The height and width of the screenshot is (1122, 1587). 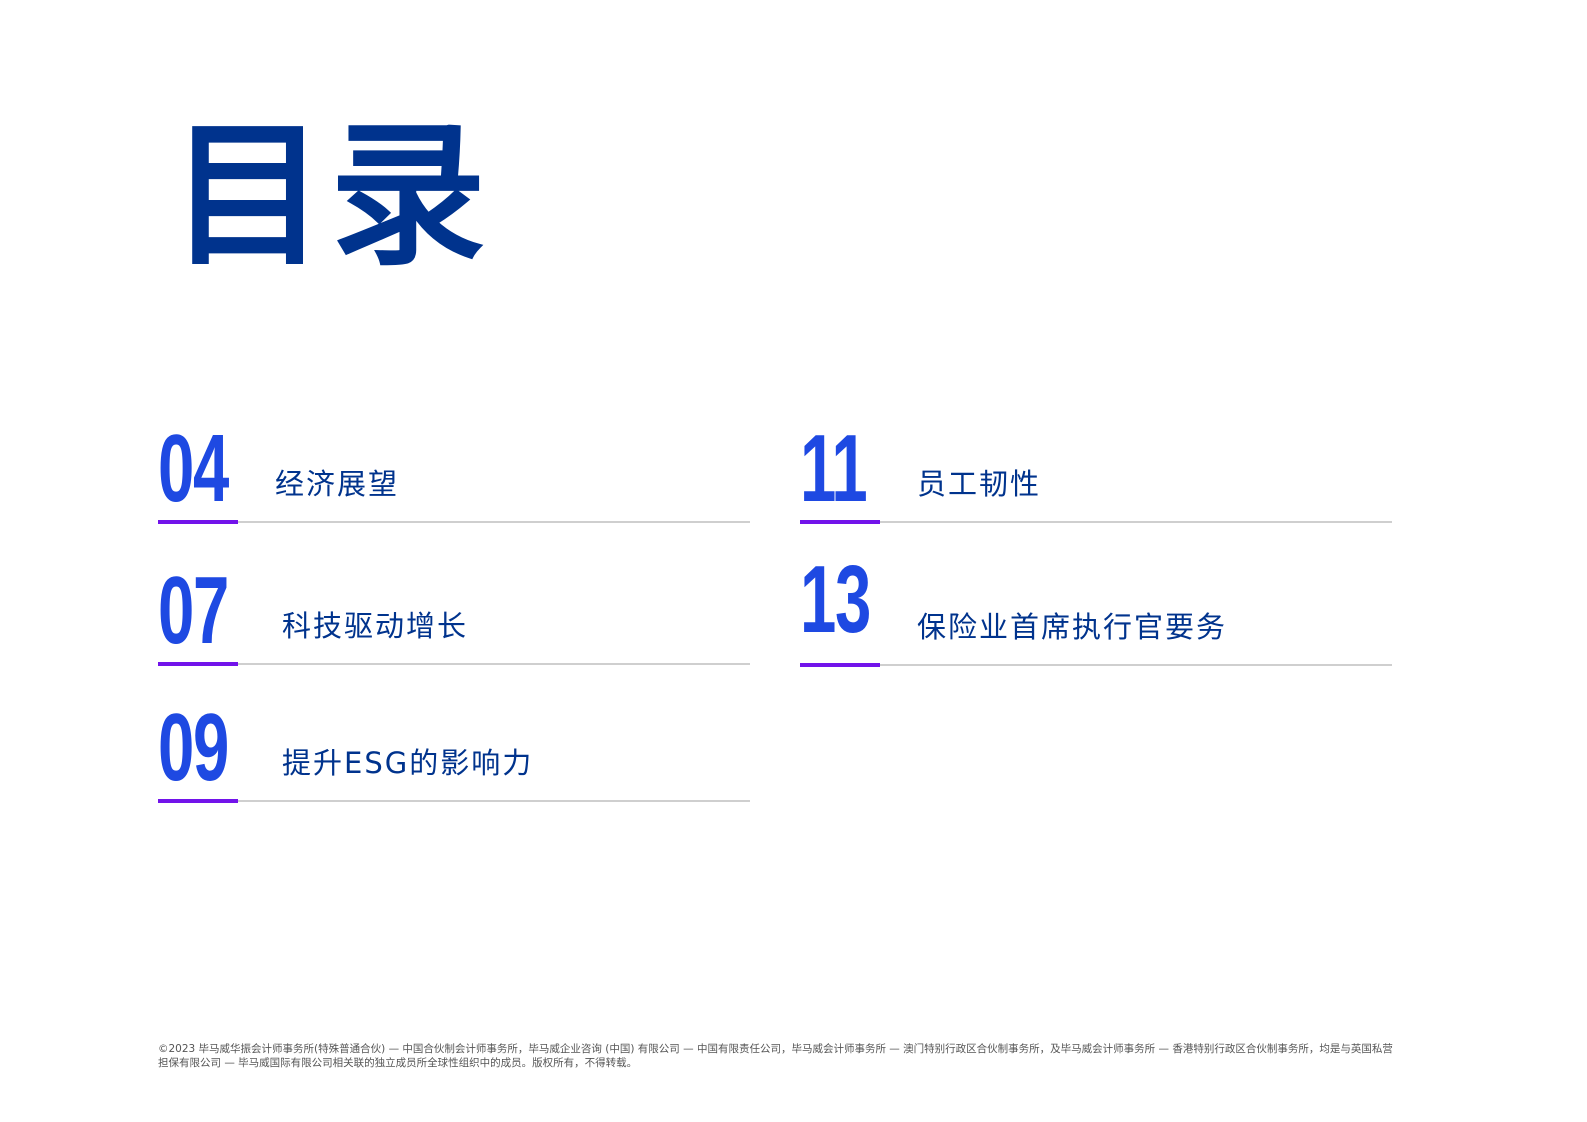 What do you see at coordinates (979, 482) in the screenshot?
I see `toc-label: 员工韧性` at bounding box center [979, 482].